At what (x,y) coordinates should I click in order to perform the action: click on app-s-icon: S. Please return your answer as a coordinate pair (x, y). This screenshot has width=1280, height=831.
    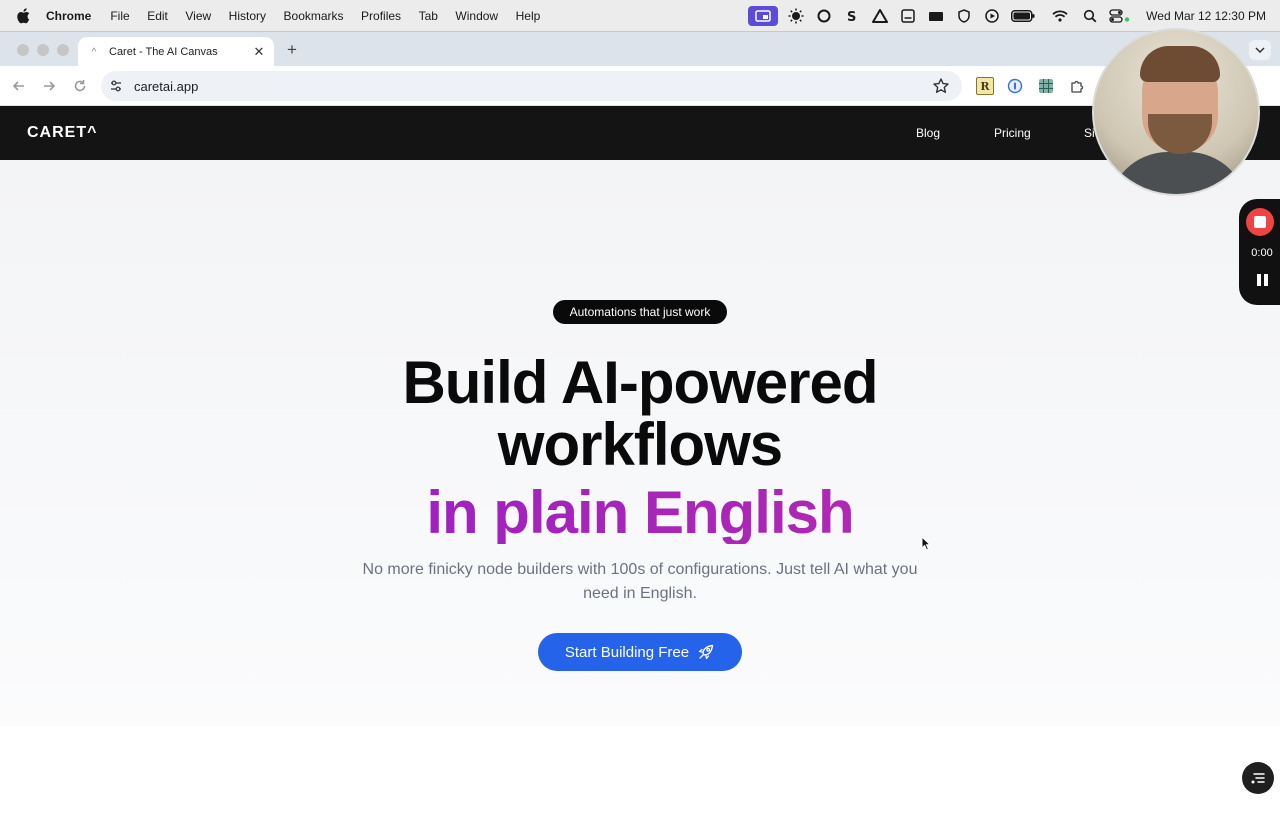
    Looking at the image, I should click on (852, 16).